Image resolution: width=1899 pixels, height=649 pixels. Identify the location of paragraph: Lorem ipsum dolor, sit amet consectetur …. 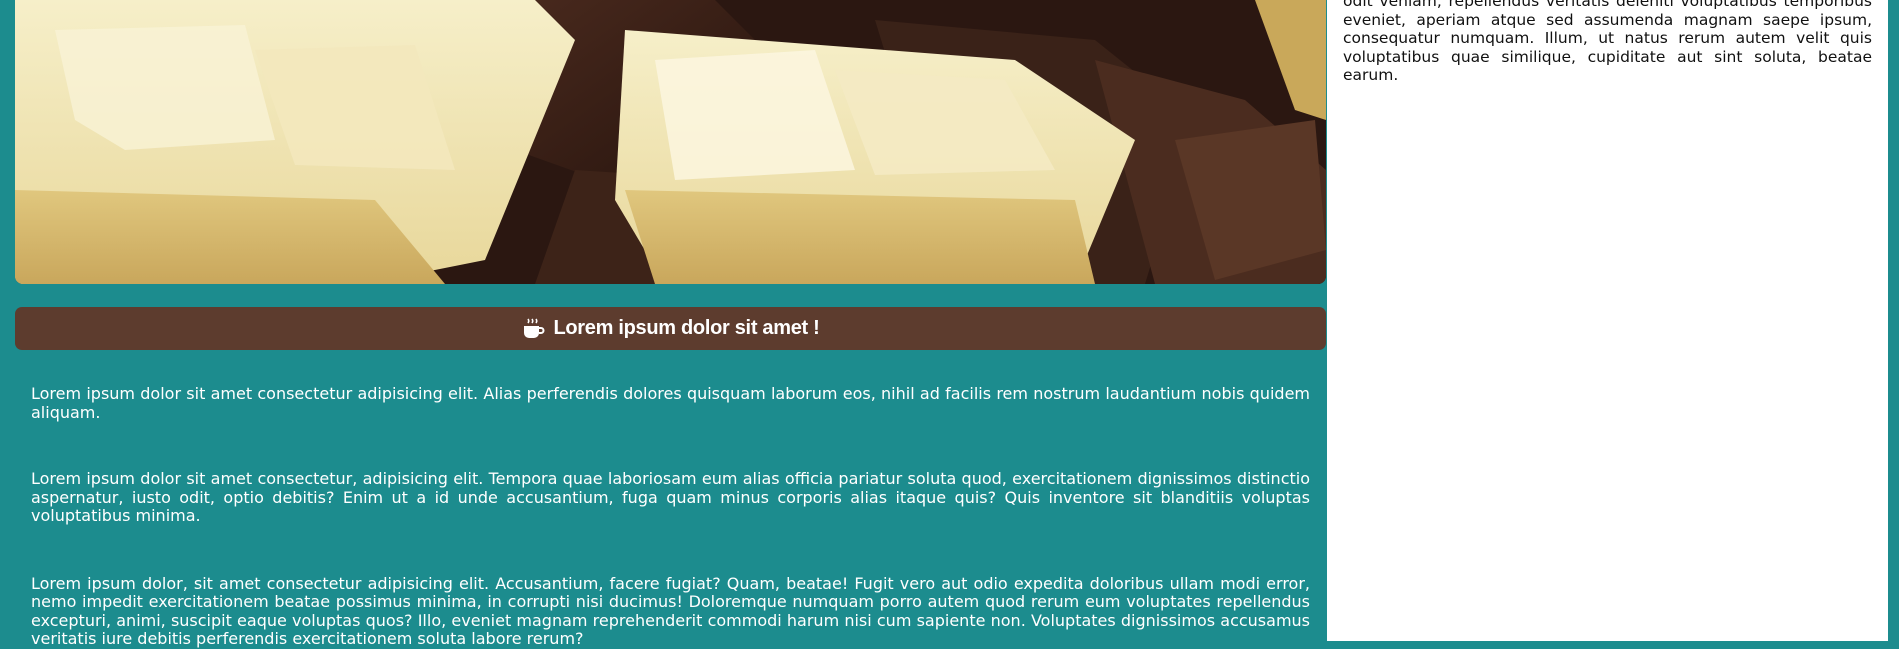
(670, 610).